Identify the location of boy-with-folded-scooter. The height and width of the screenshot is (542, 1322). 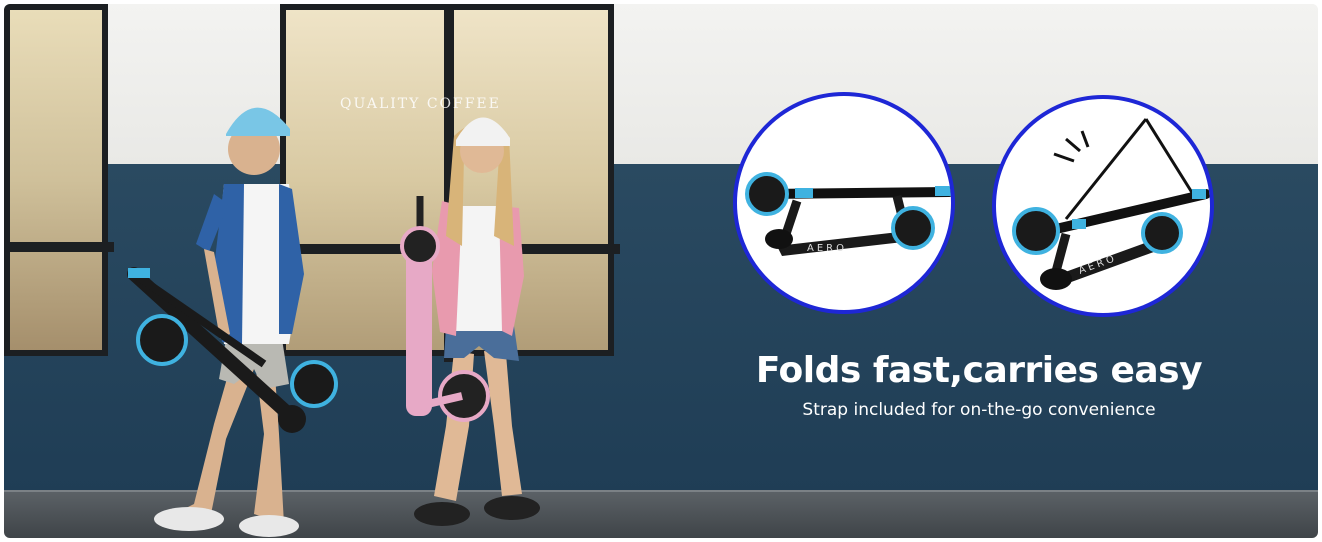
(232, 322).